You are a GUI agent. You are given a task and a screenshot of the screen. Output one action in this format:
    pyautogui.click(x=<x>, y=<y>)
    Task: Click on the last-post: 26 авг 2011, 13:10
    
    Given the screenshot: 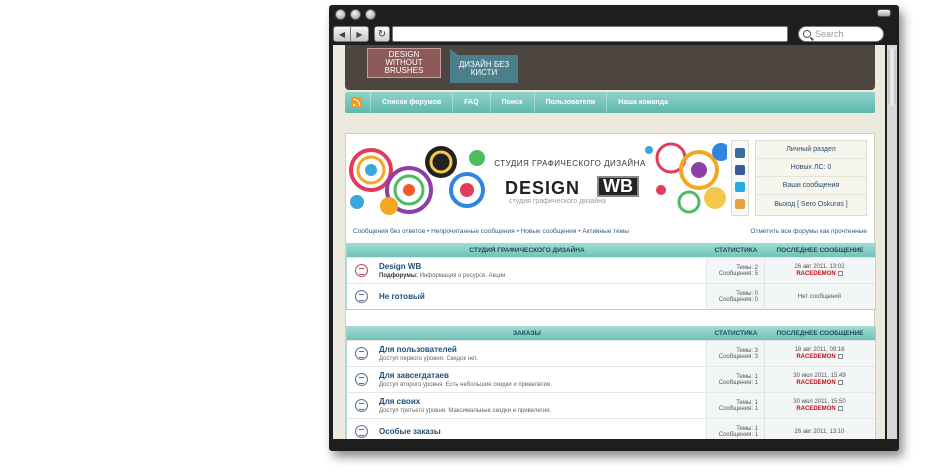 What is the action you would take?
    pyautogui.click(x=819, y=429)
    